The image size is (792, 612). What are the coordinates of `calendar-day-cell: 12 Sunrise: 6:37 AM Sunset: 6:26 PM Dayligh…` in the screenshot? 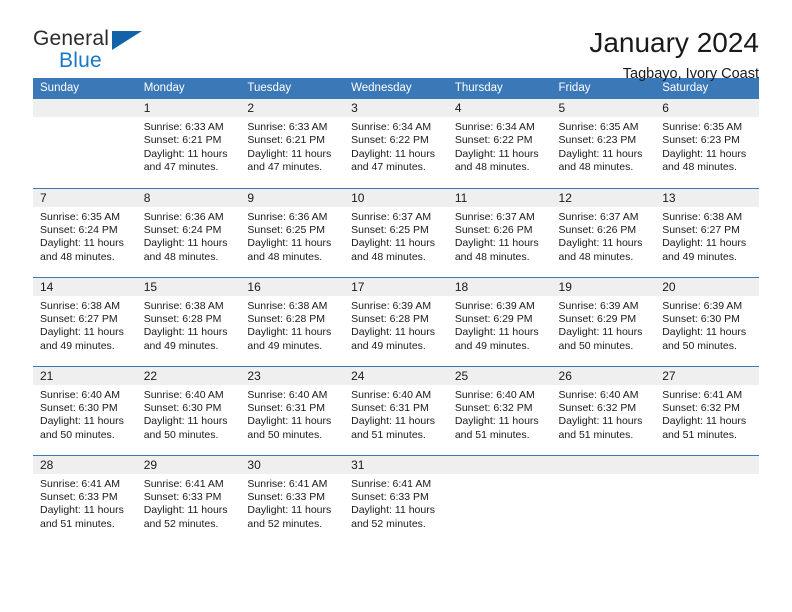 It's located at (603, 232).